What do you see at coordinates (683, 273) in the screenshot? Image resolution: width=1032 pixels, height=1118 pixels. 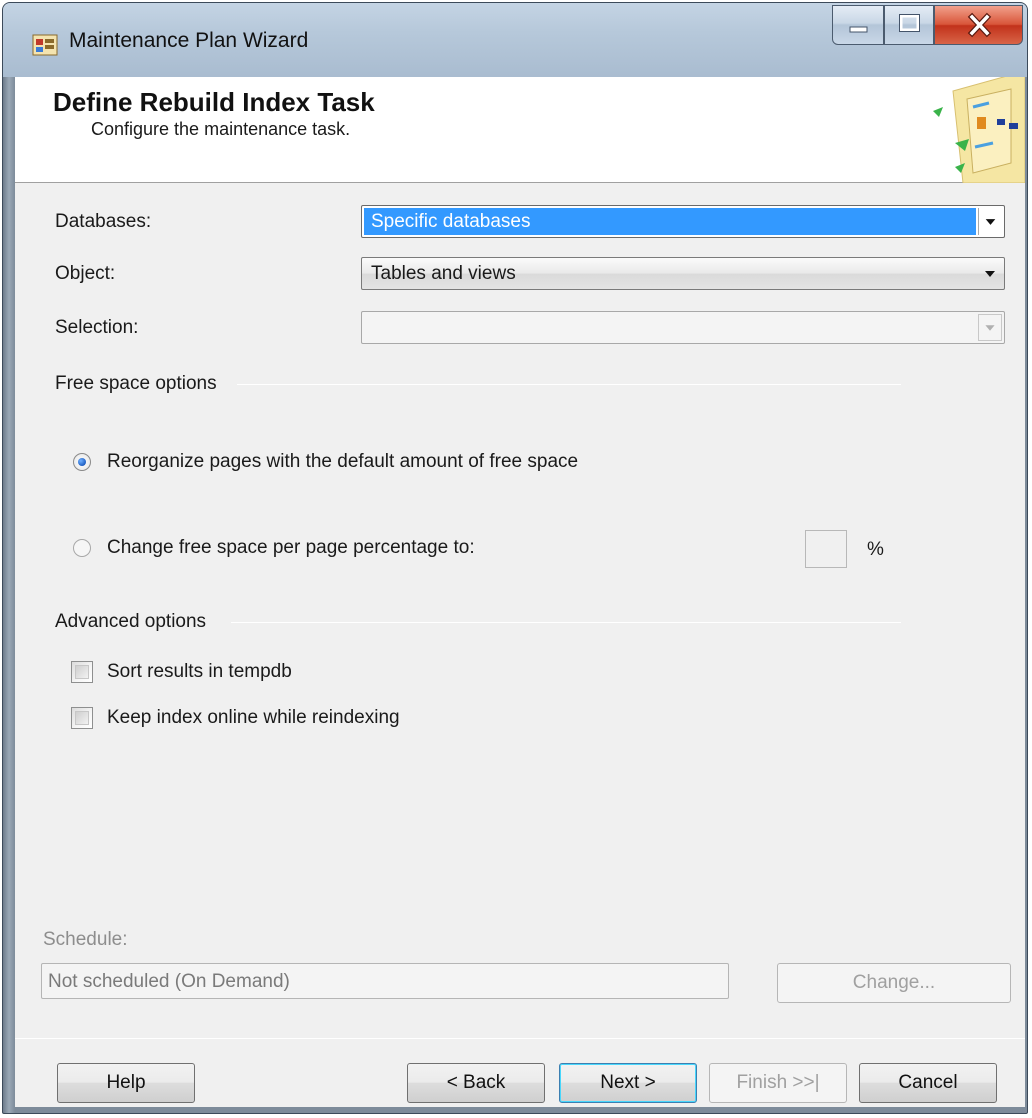 I see `object-dropdown: Tables and views` at bounding box center [683, 273].